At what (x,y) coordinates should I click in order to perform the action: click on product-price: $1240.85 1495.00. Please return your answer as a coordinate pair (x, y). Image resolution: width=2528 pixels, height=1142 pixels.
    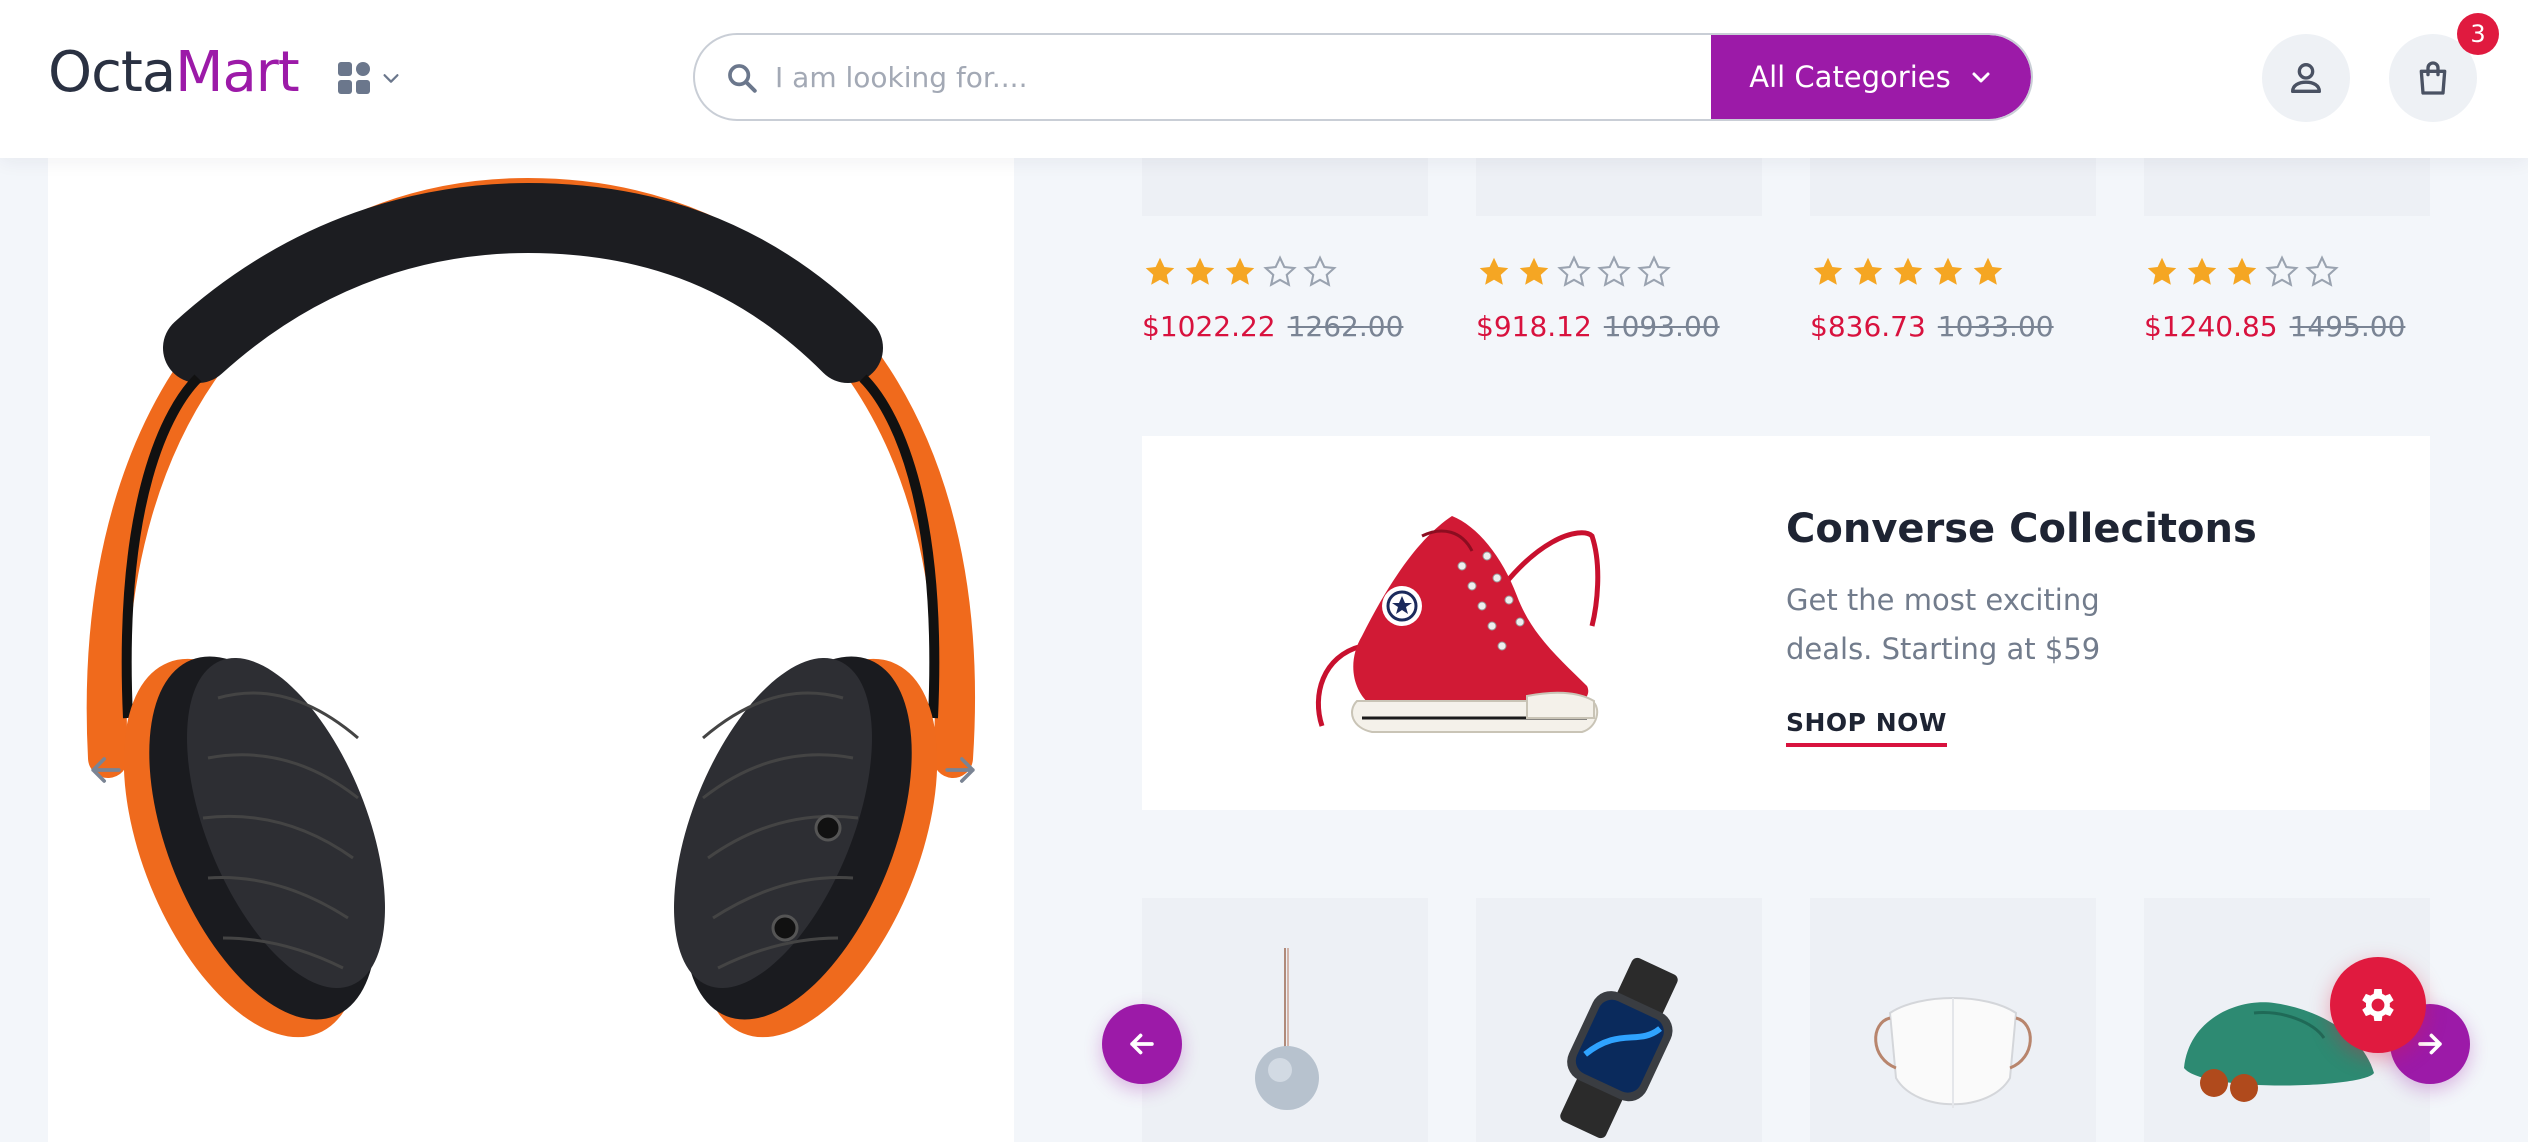
    Looking at the image, I should click on (2274, 326).